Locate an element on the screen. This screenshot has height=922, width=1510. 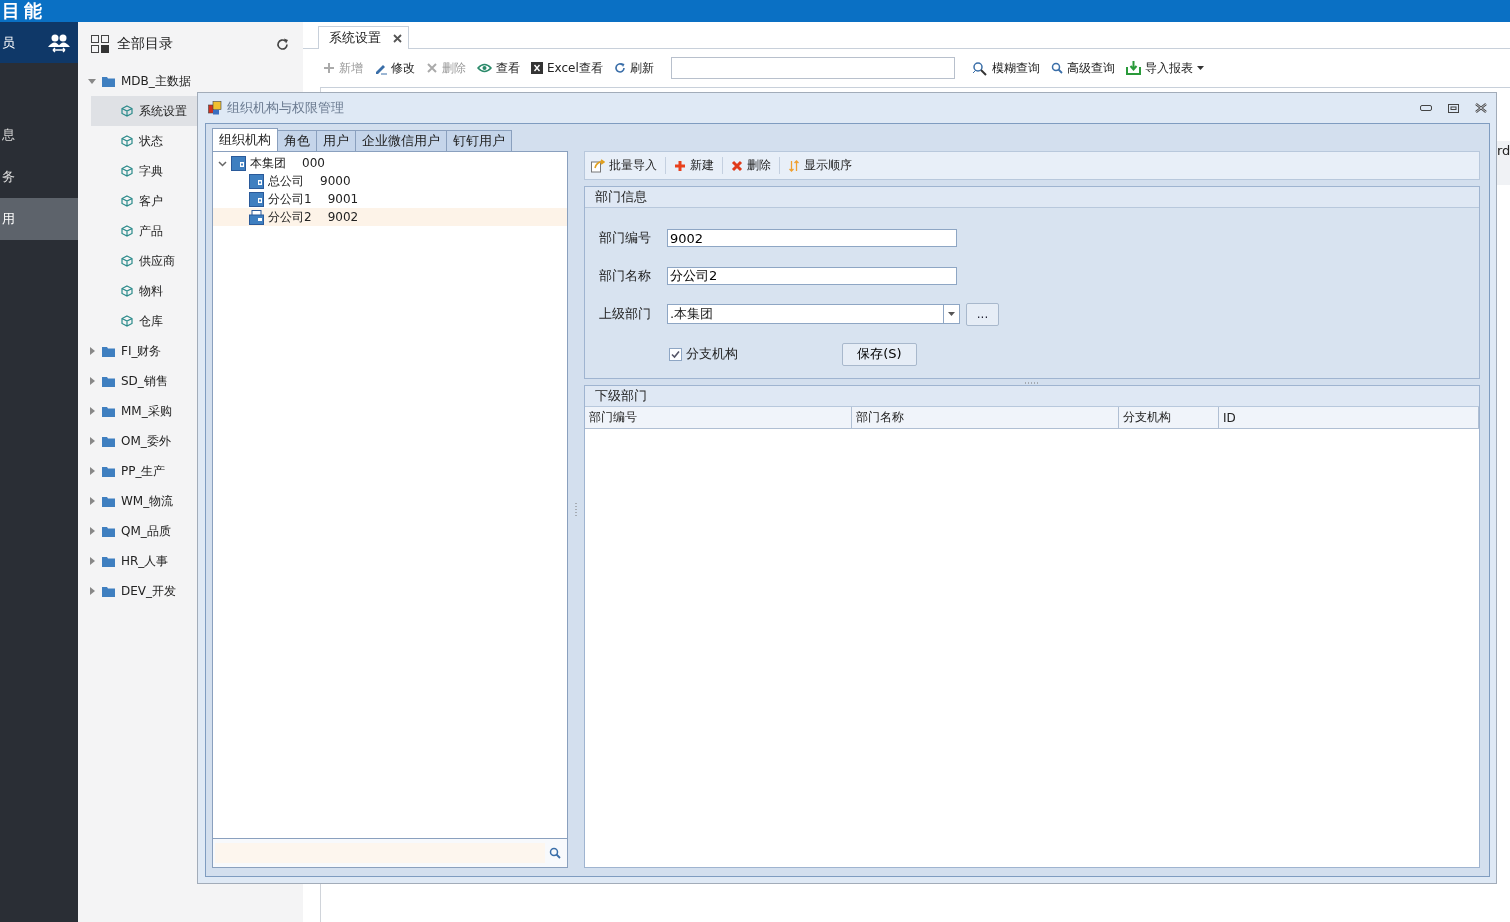
tab: 企业微信用户 is located at coordinates (401, 140).